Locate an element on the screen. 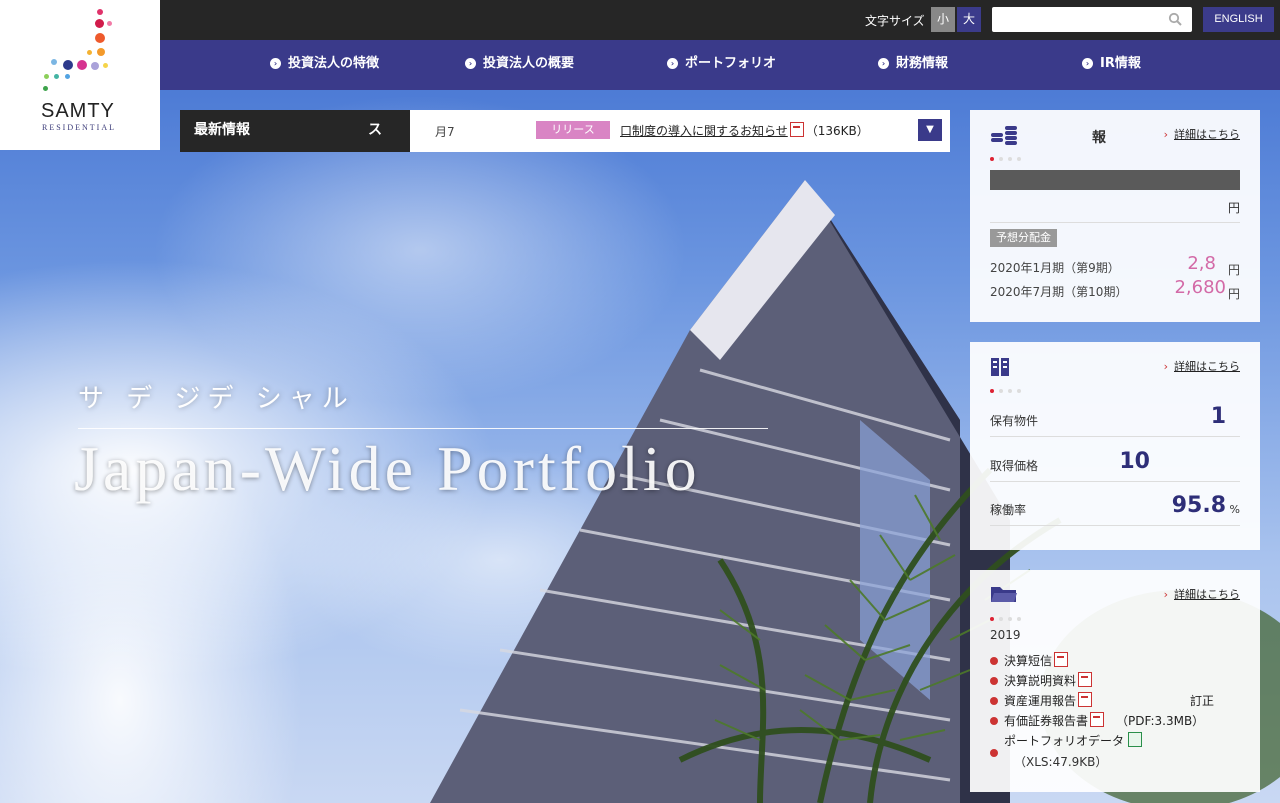  search-icon is located at coordinates (1175, 19).